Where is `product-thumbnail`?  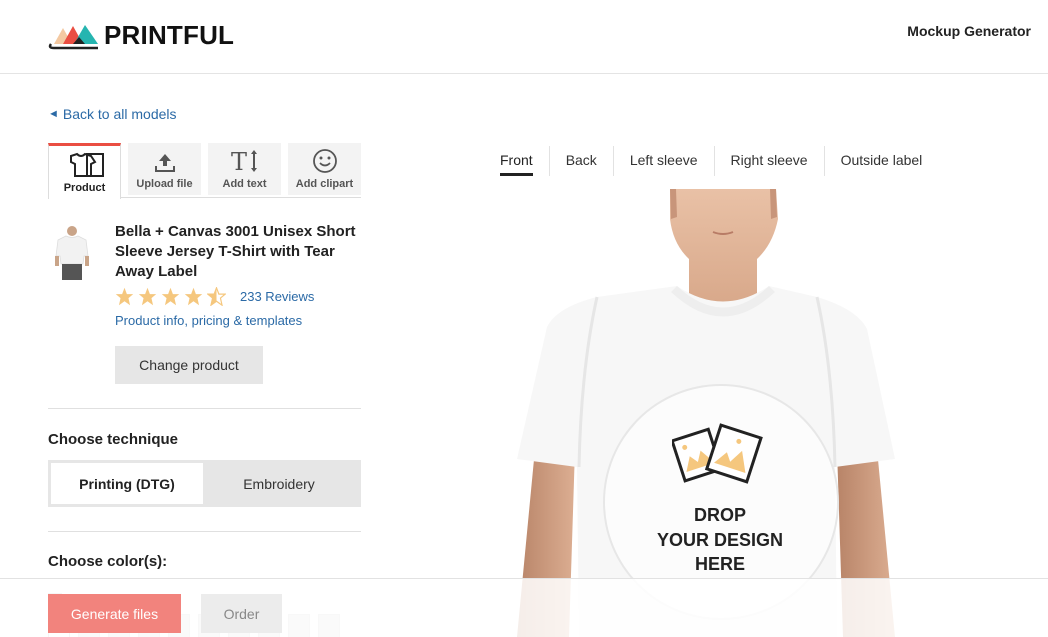
product-thumbnail is located at coordinates (72, 253).